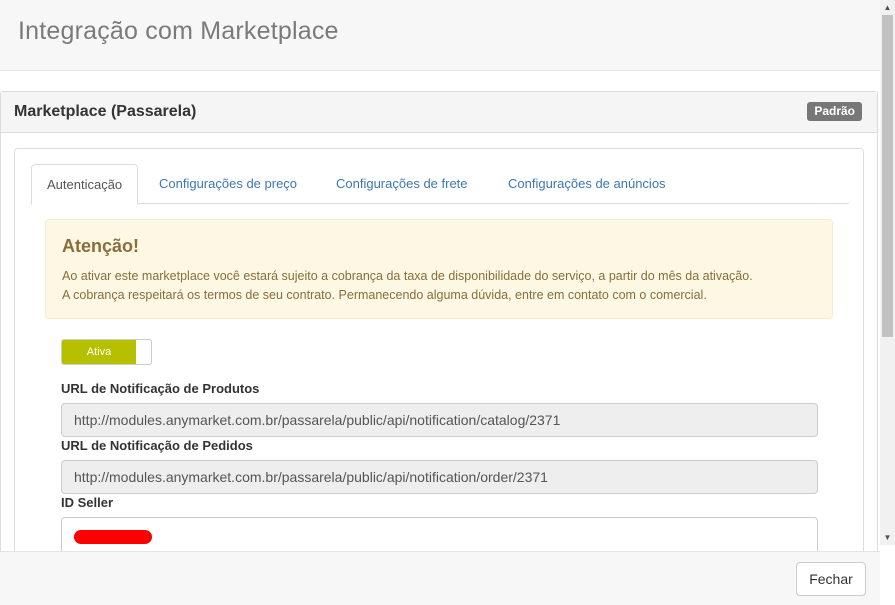 The width and height of the screenshot is (895, 605). I want to click on panel-heading: Marketplace (Passarela) Padrão, so click(439, 112).